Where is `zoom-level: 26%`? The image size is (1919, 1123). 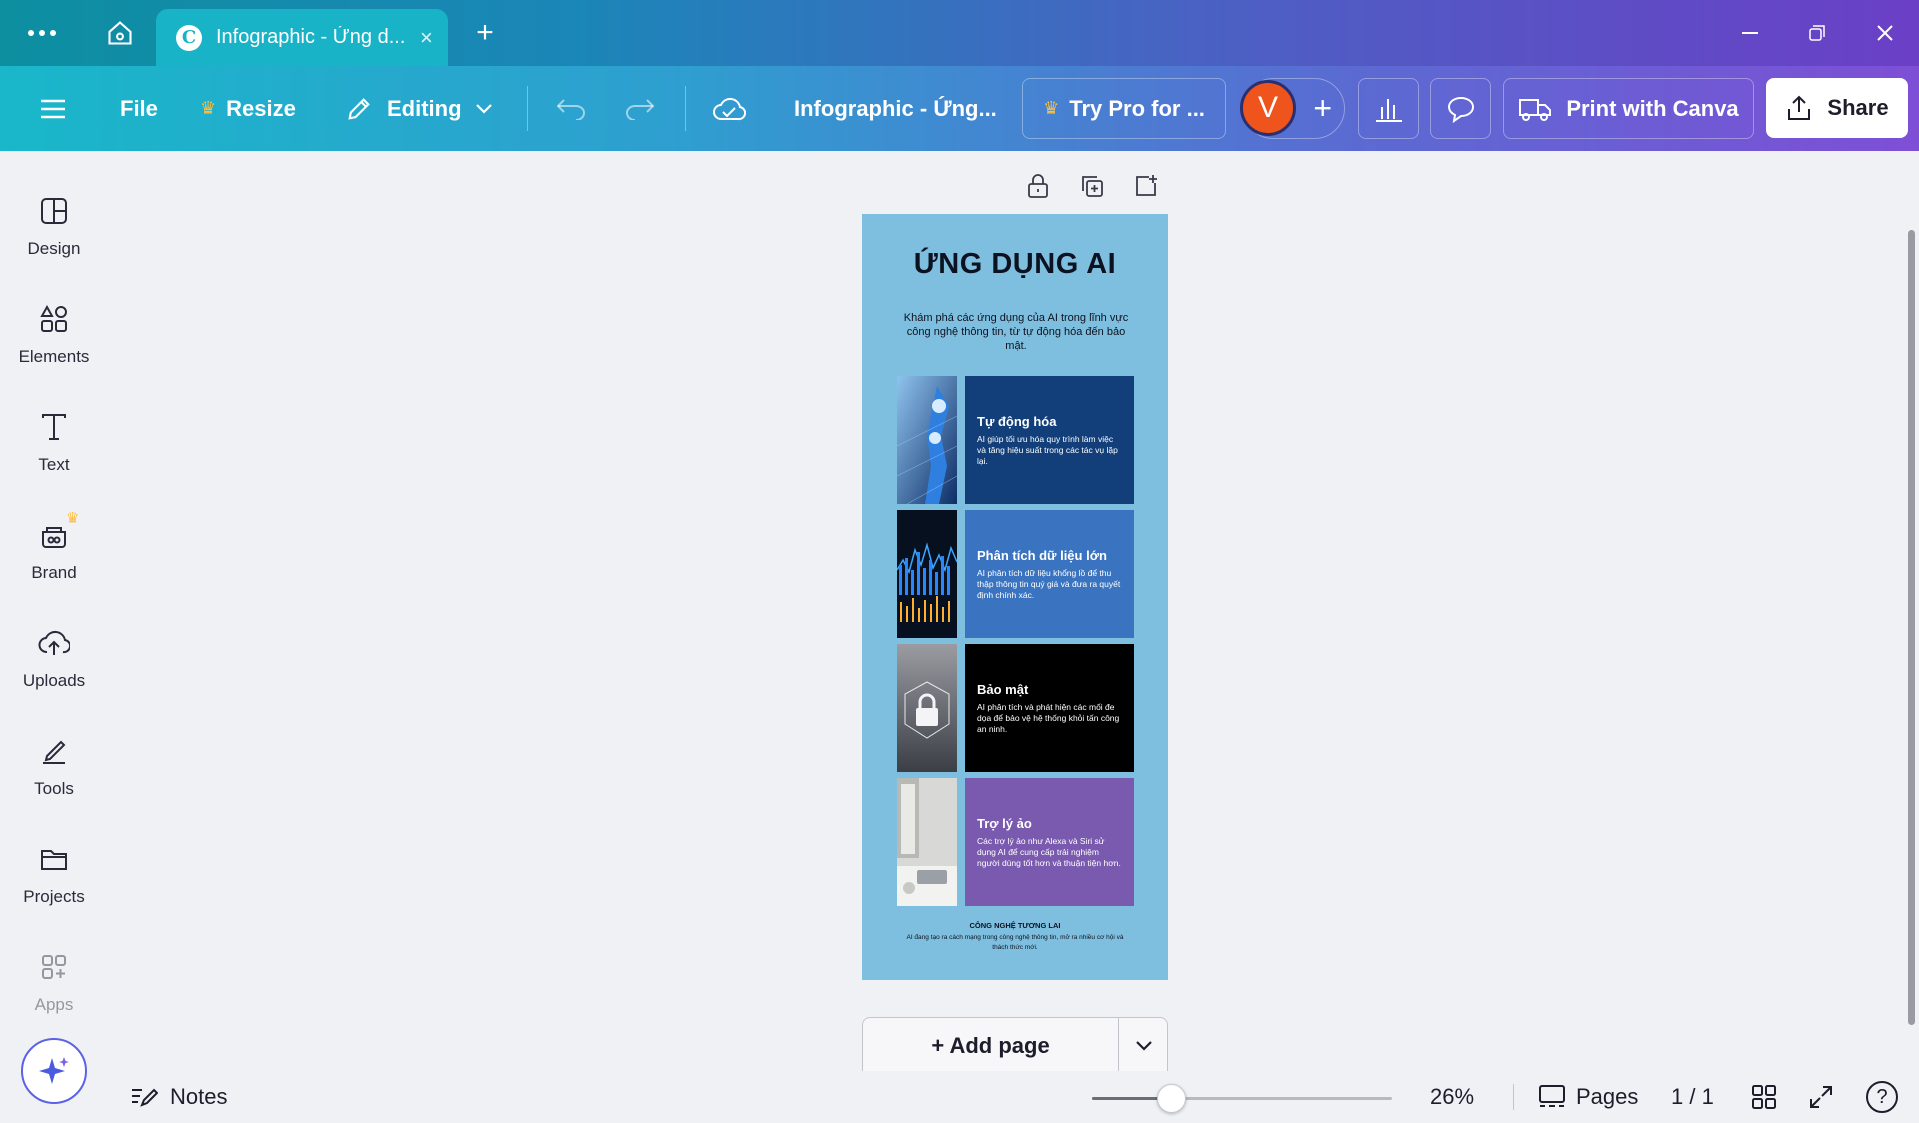
zoom-level: 26% is located at coordinates (1452, 1097).